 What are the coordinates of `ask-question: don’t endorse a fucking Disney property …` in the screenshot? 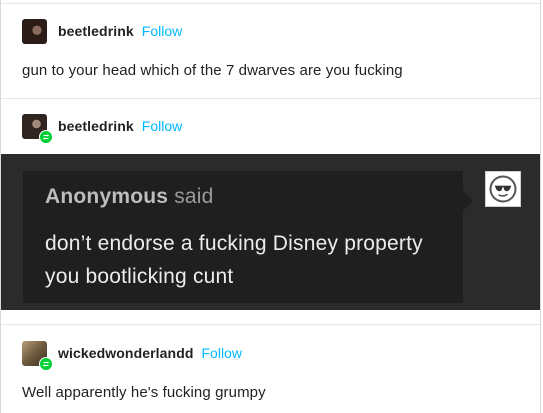 It's located at (234, 260).